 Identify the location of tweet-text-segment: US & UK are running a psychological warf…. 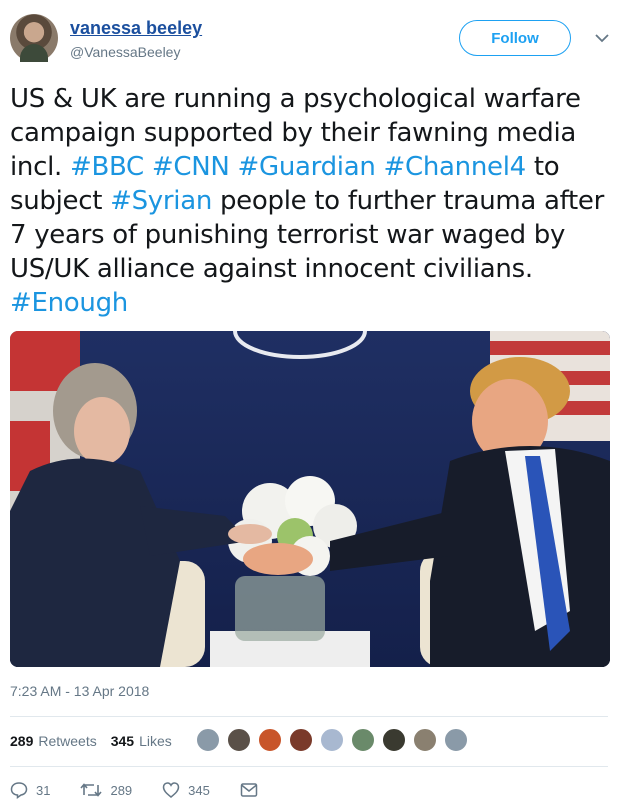
(295, 99).